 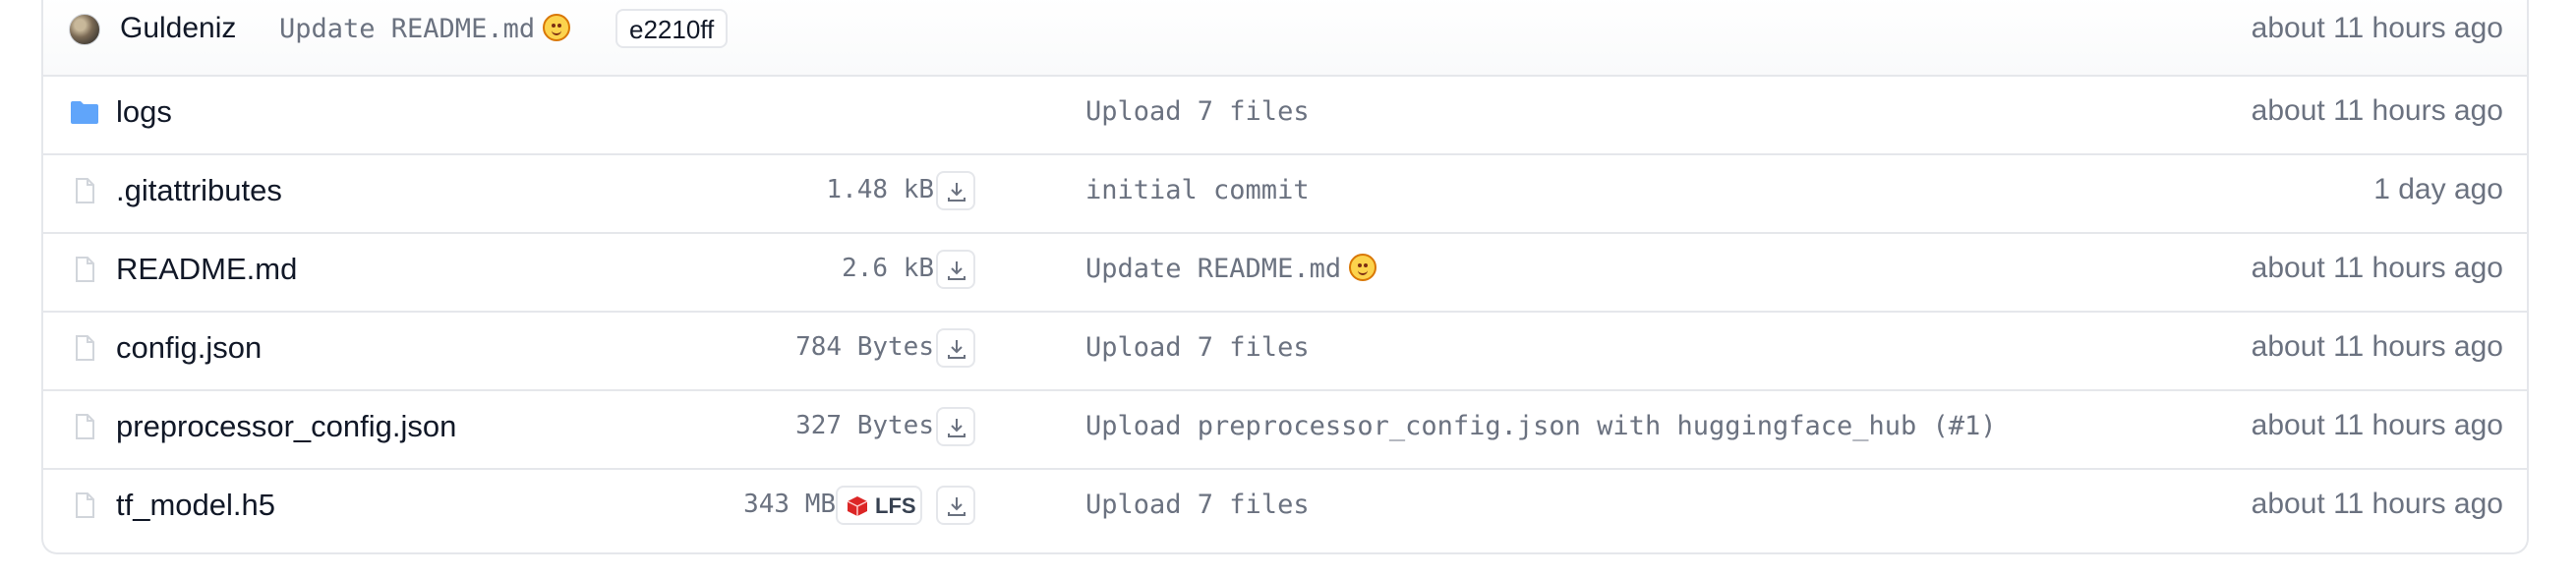 What do you see at coordinates (864, 347) in the screenshot?
I see `file-size: 784 Bytes` at bounding box center [864, 347].